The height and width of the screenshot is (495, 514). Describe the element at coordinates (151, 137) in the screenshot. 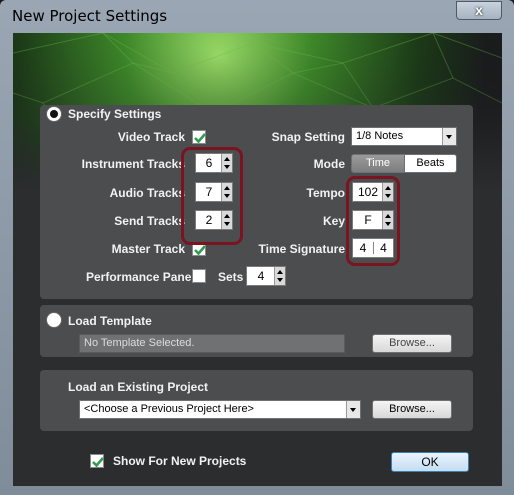

I see `video-track-label: Video Track` at that location.